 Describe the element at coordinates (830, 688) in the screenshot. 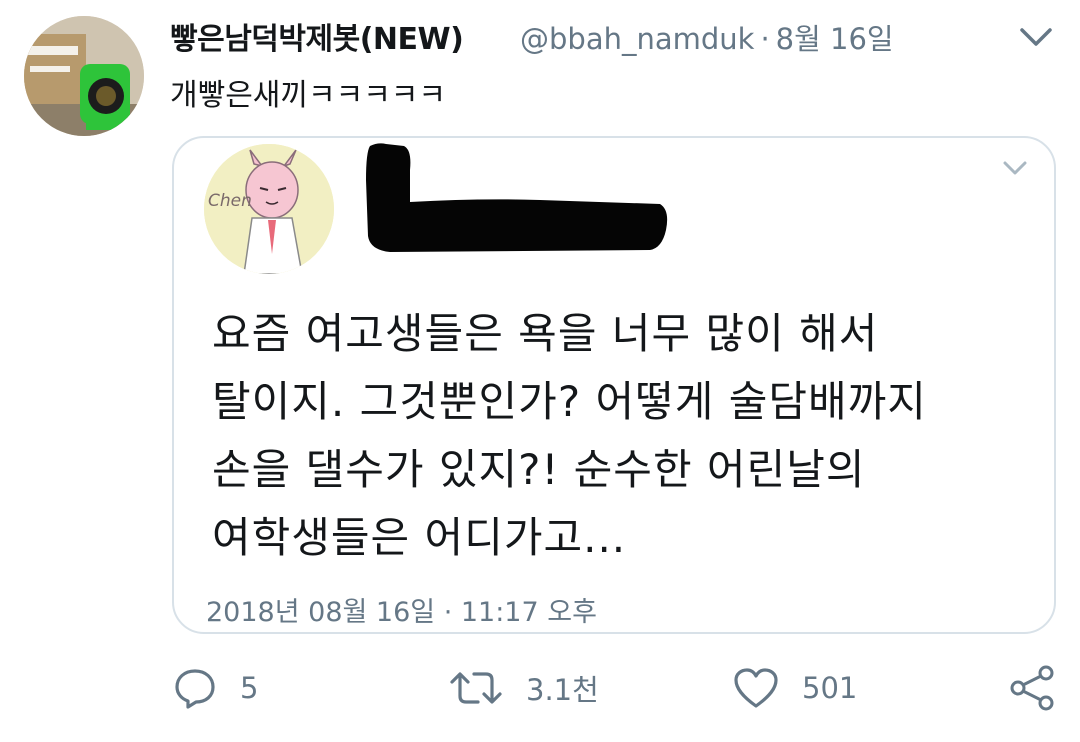

I see `like-count: 501` at that location.